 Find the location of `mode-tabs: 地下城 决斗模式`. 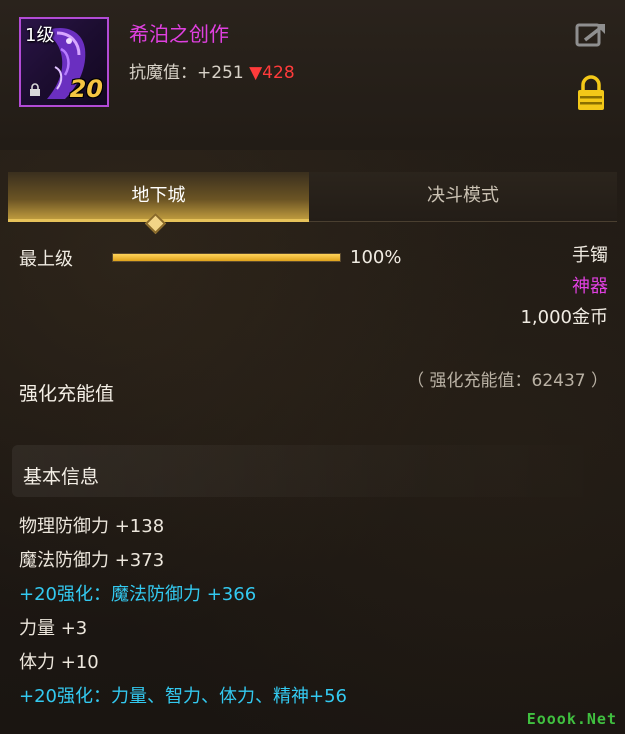

mode-tabs: 地下城 决斗模式 is located at coordinates (312, 197).